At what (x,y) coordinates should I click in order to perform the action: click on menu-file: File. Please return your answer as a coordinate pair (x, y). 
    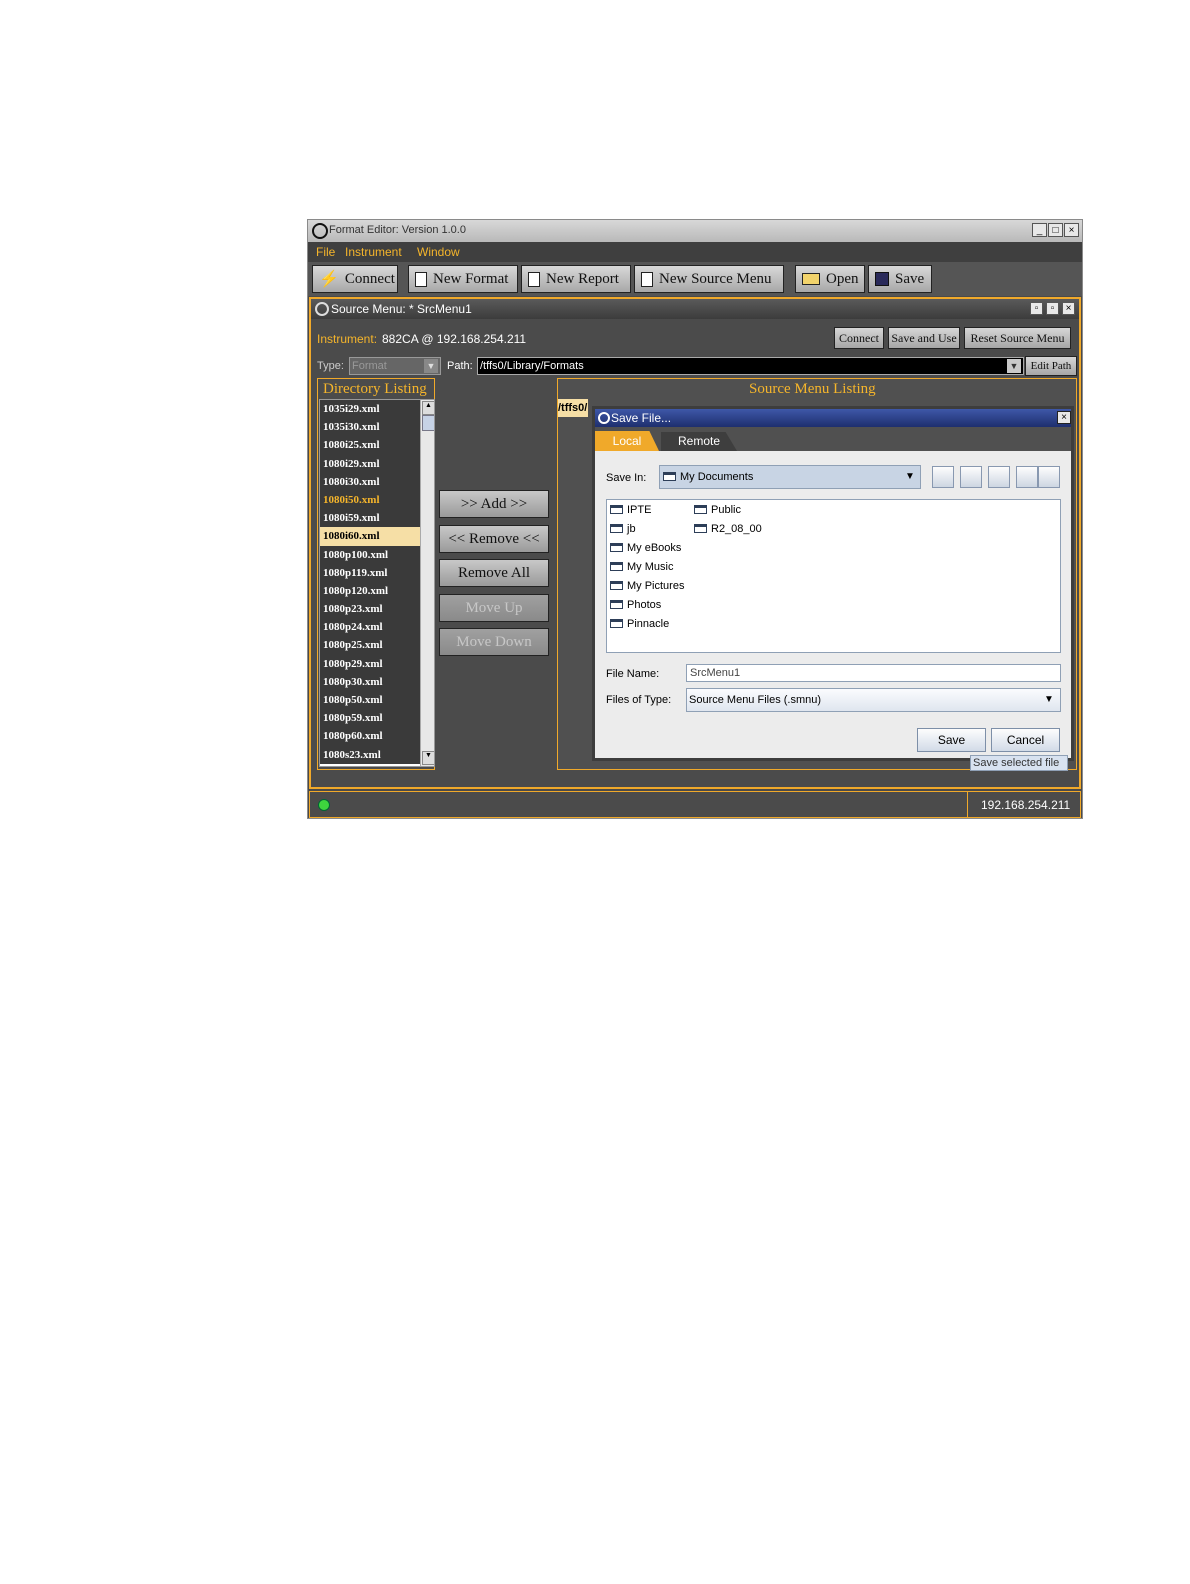
    Looking at the image, I should click on (325, 252).